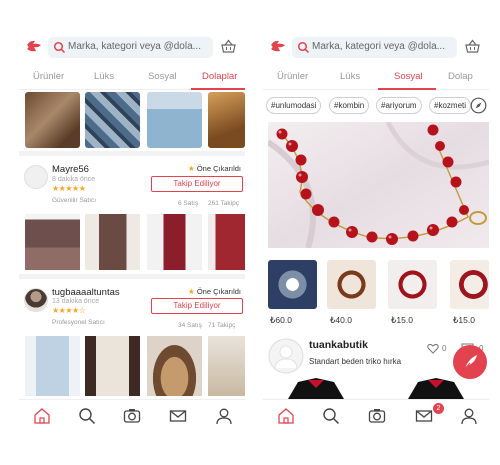 The width and height of the screenshot is (500, 465). What do you see at coordinates (219, 76) in the screenshot?
I see `tab-closets: Dolaplar` at bounding box center [219, 76].